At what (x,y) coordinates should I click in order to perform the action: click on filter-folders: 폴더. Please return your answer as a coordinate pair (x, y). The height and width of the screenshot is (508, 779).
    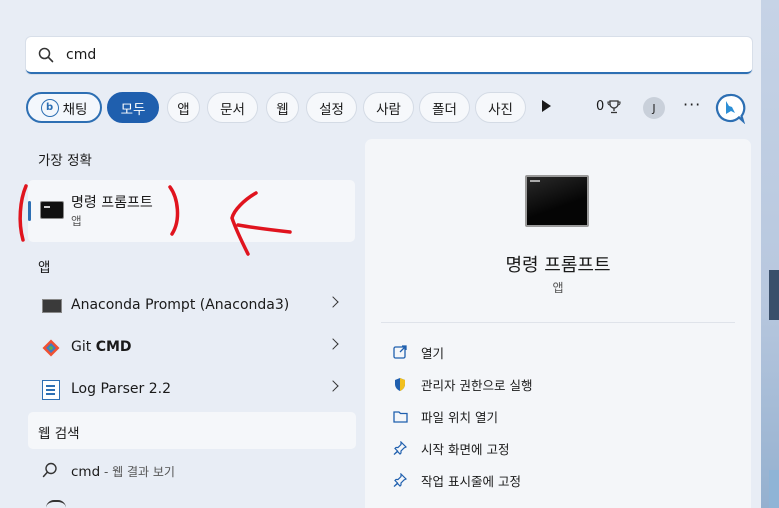
    Looking at the image, I should click on (444, 107).